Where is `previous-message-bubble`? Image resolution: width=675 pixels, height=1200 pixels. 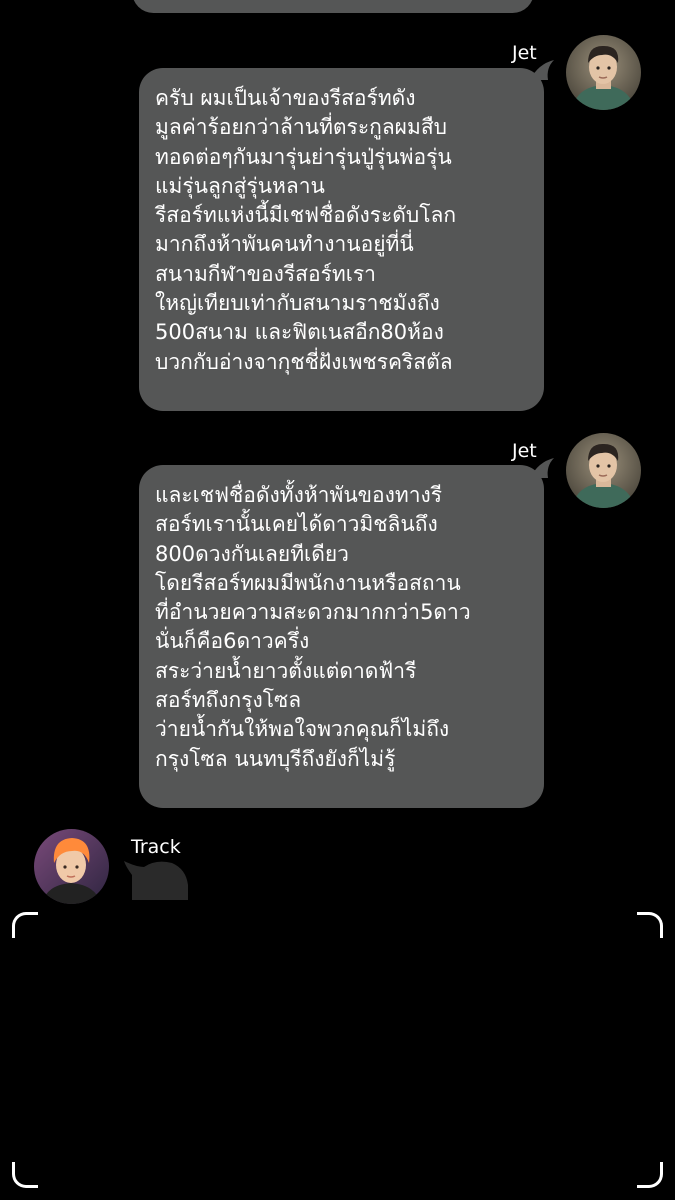 previous-message-bubble is located at coordinates (333, 6).